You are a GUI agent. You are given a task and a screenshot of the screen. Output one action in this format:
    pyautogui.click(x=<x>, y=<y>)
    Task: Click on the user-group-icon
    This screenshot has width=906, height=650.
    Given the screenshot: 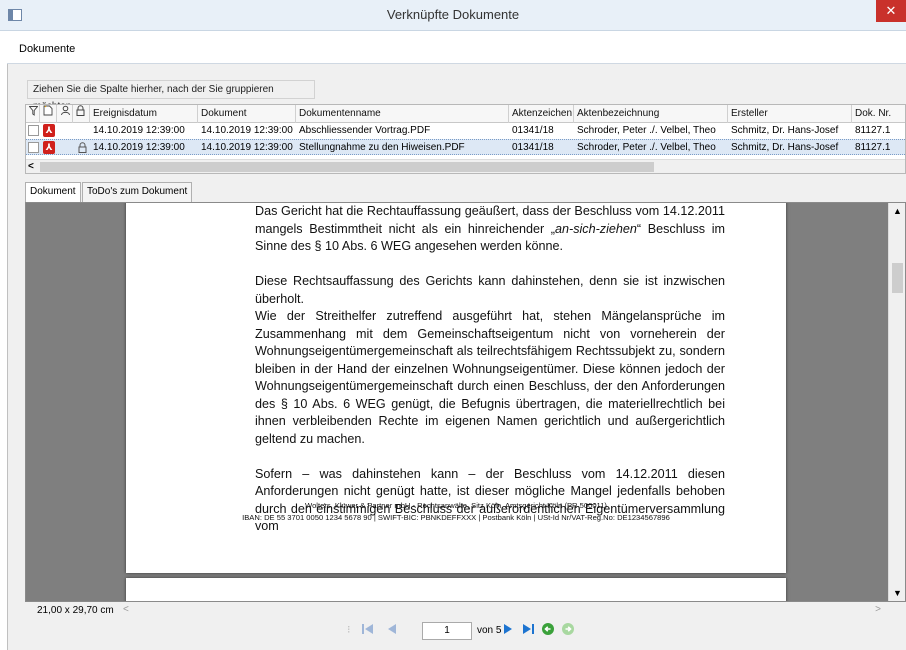 What is the action you would take?
    pyautogui.click(x=65, y=114)
    